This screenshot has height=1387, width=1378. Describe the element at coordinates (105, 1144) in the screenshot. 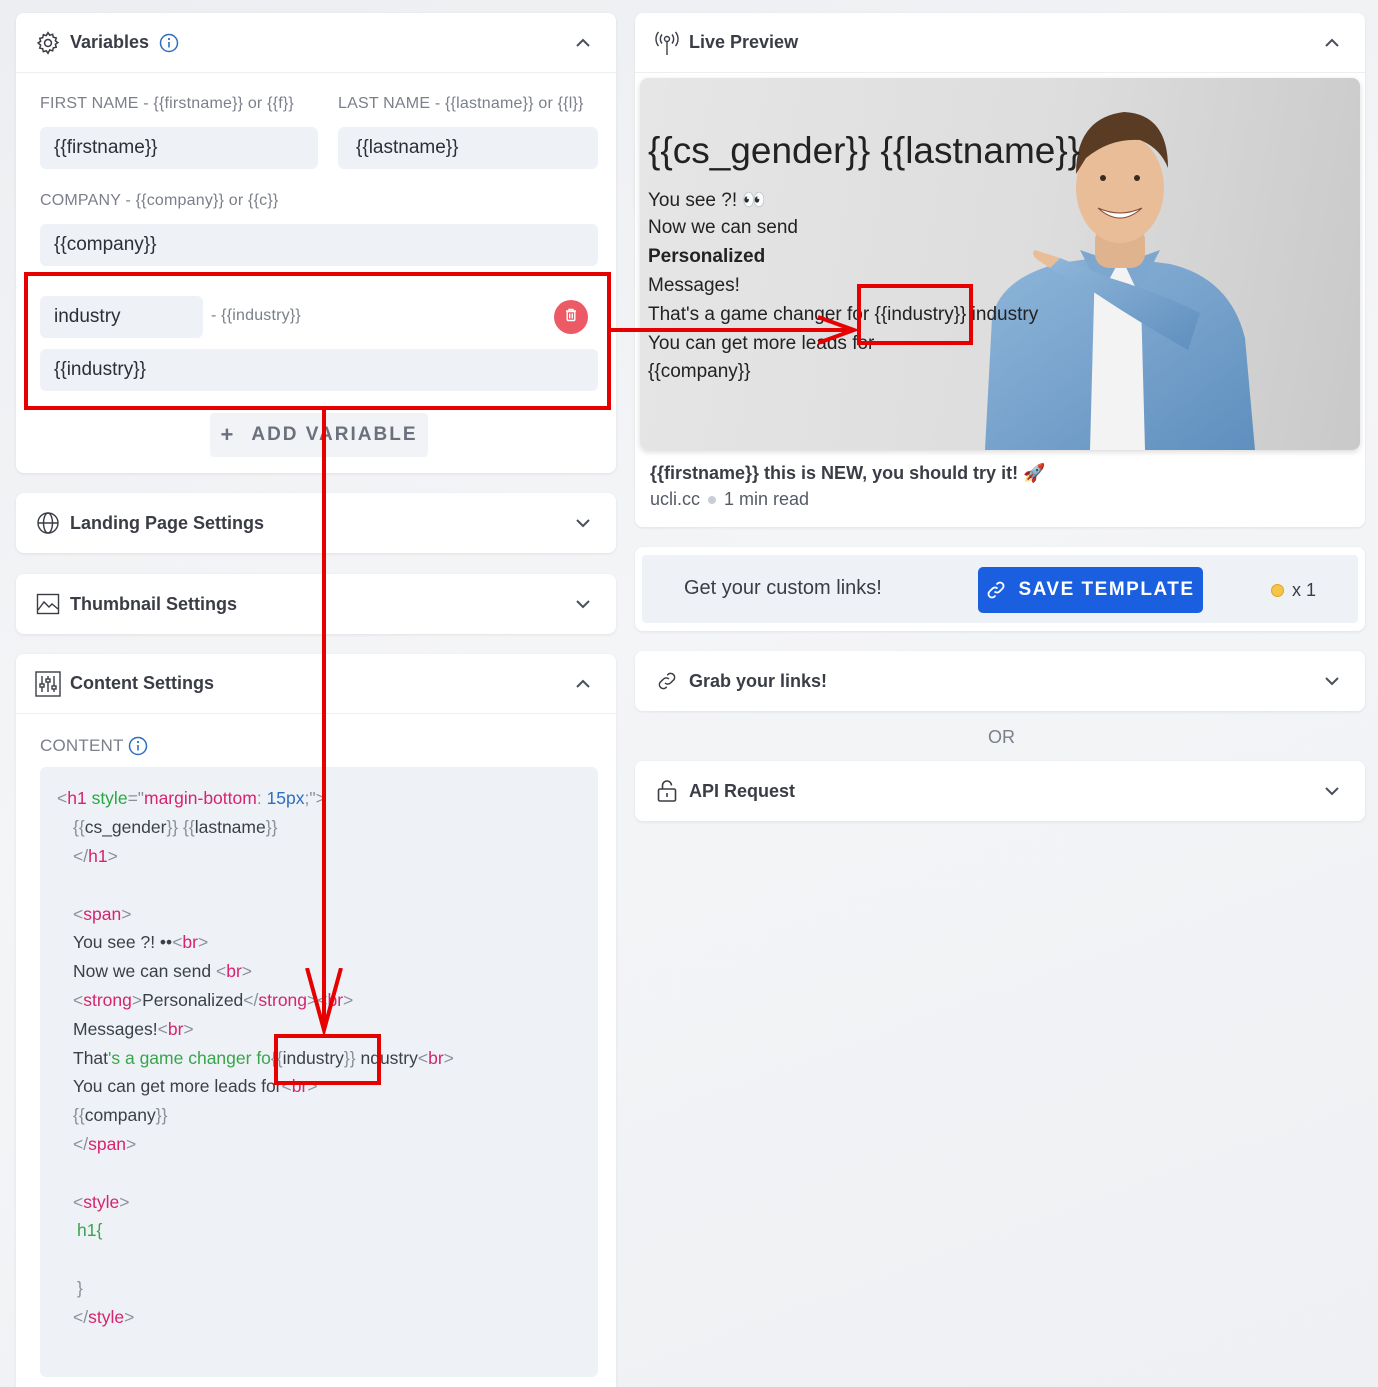

I see `code-line: </span>` at that location.